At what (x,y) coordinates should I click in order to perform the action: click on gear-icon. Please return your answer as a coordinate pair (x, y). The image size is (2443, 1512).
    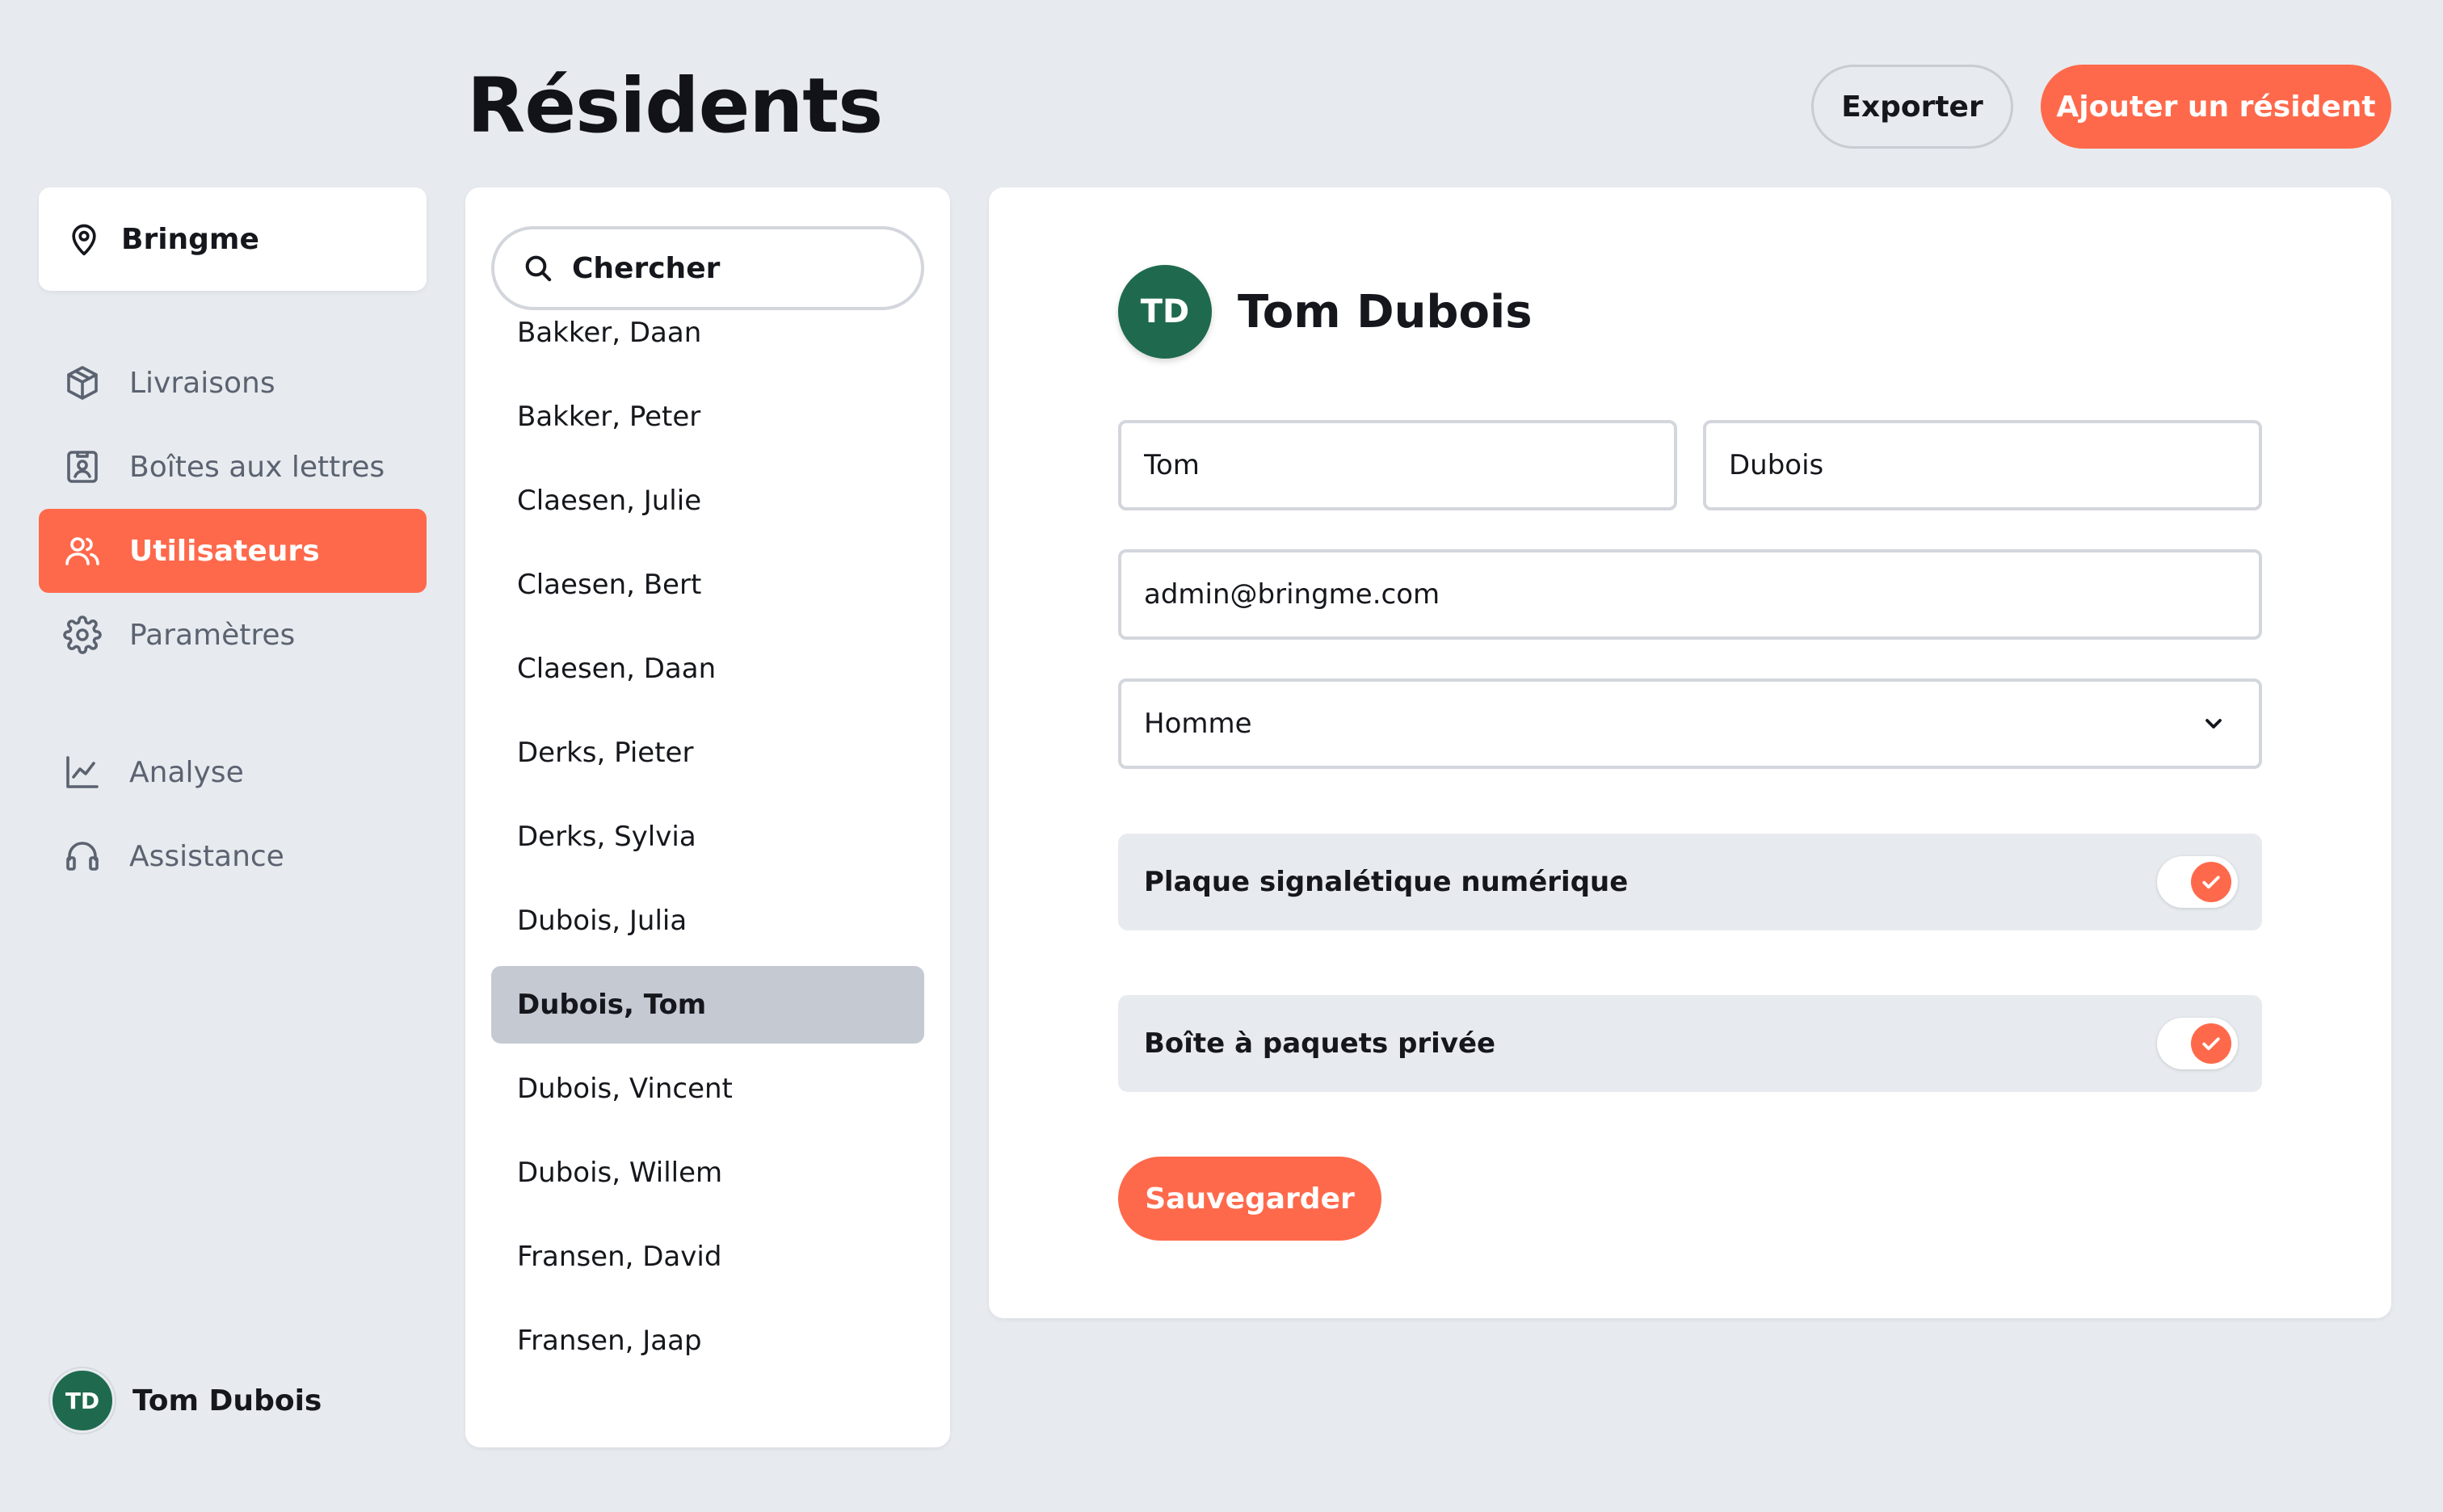
    Looking at the image, I should click on (82, 634).